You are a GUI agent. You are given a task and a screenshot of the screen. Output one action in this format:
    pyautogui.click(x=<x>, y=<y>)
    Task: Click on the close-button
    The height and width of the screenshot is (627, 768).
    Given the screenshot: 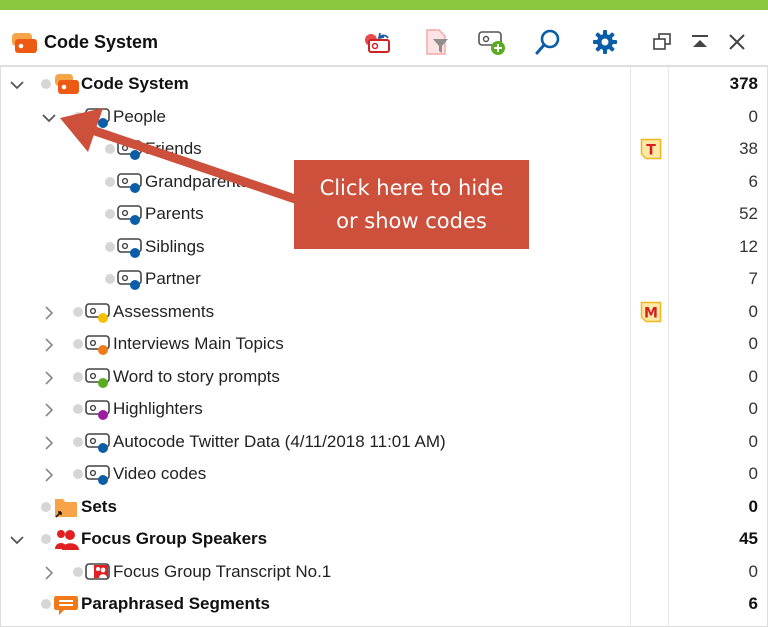 What is the action you would take?
    pyautogui.click(x=737, y=42)
    